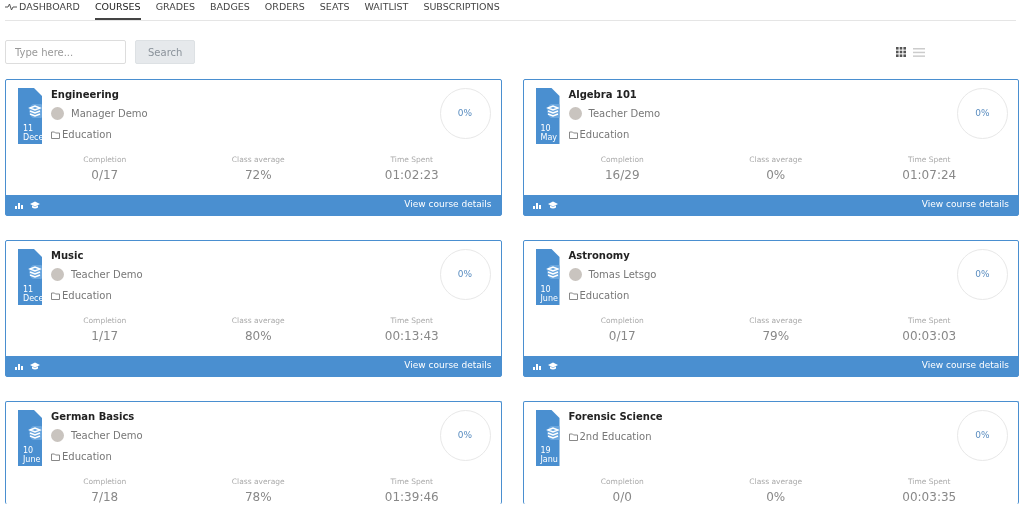 Image resolution: width=1024 pixels, height=513 pixels. Describe the element at coordinates (258, 176) in the screenshot. I see `stat-value: 72%` at that location.